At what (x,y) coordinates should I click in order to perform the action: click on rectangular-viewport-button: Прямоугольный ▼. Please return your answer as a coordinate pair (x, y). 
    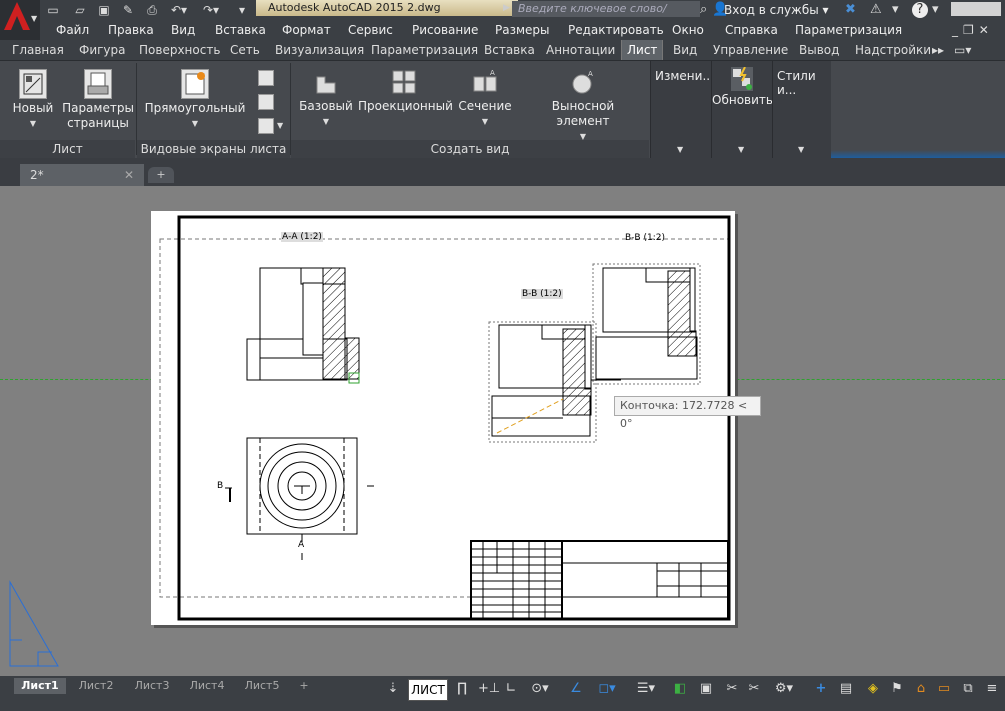
    Looking at the image, I should click on (195, 97).